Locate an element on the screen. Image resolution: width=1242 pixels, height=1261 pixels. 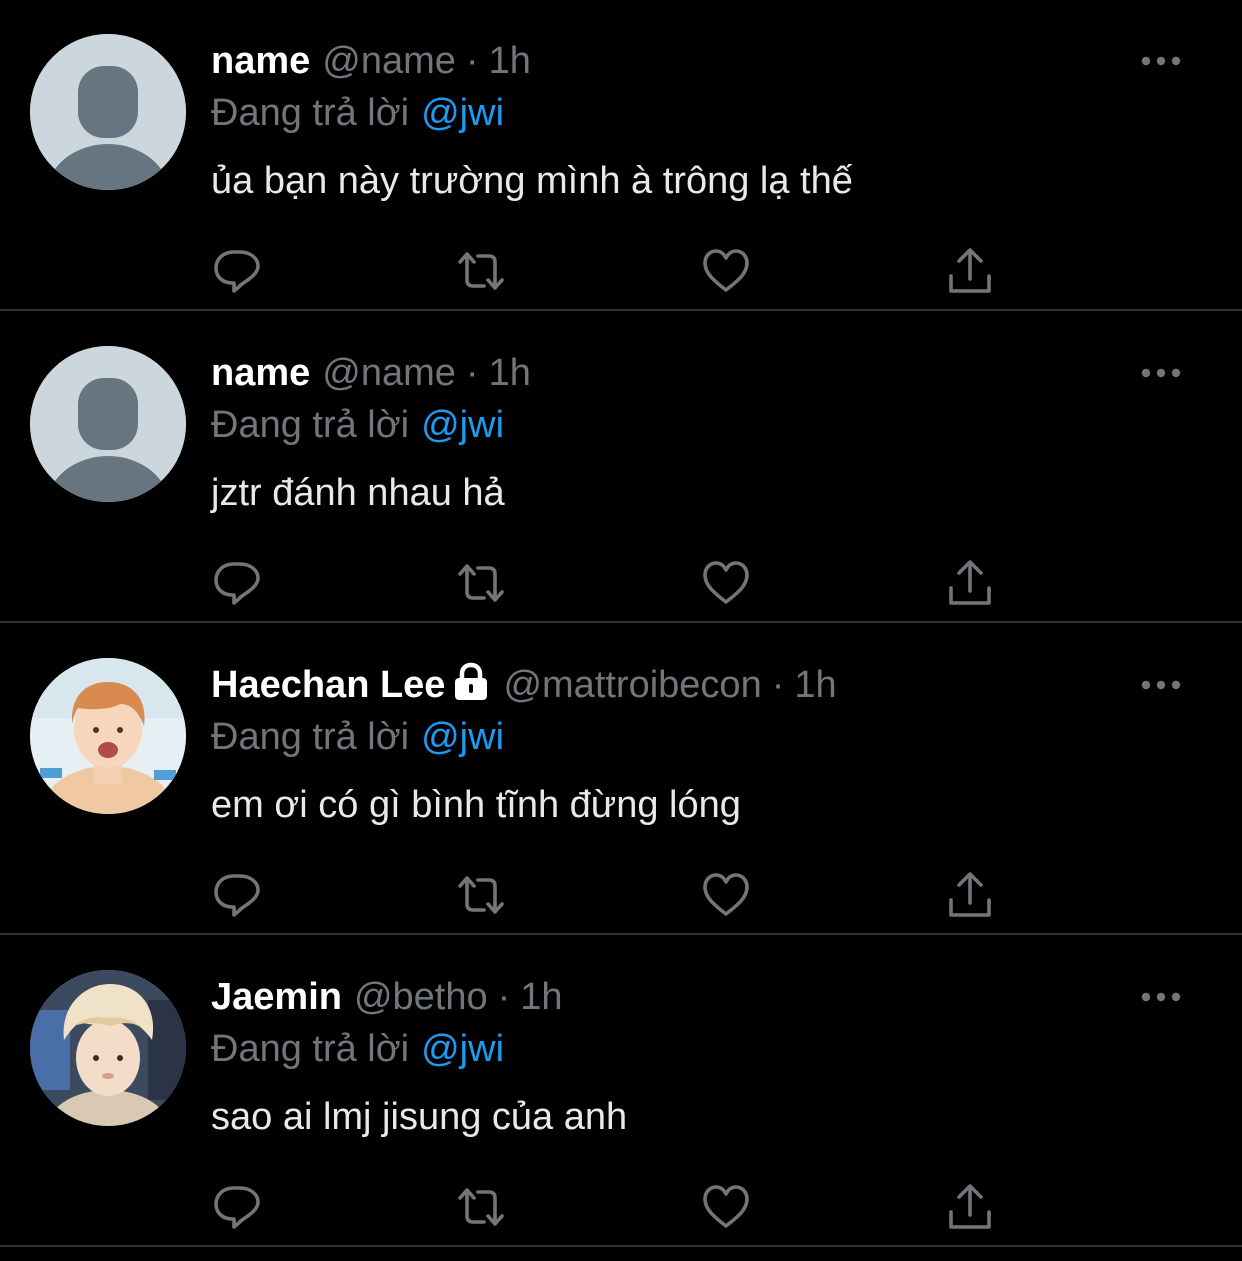
user-handle: @betho is located at coordinates (421, 997).